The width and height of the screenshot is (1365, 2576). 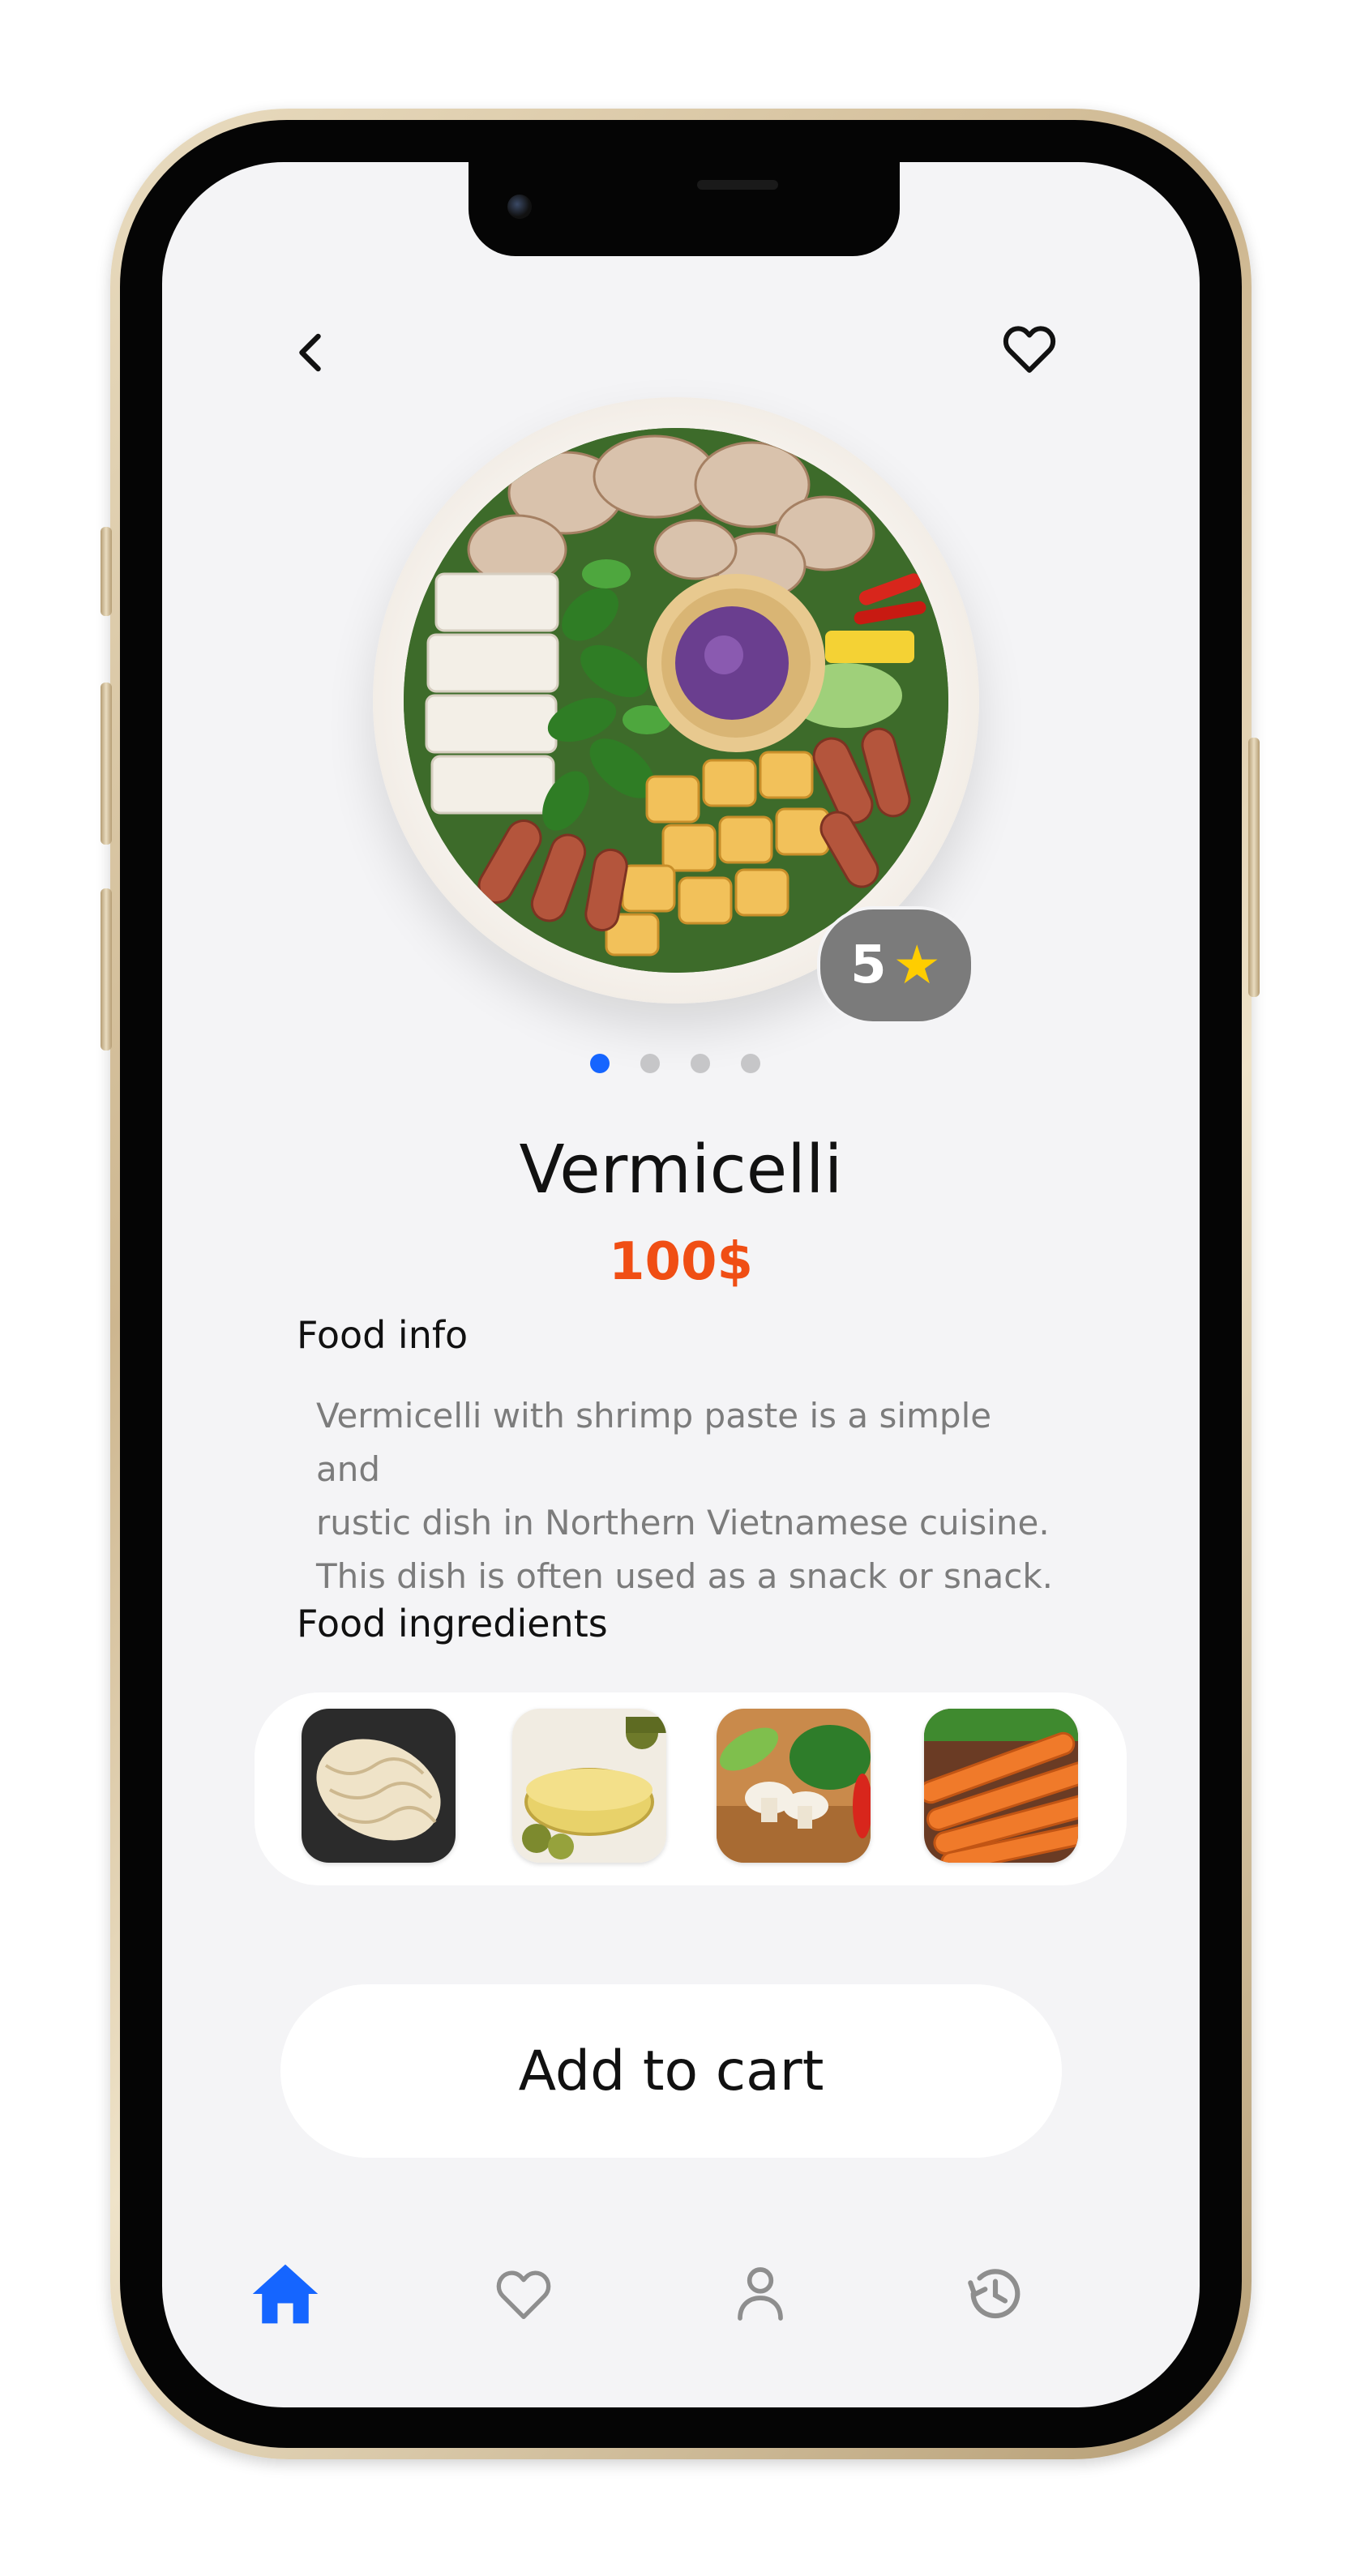 I want to click on ingredient-mushrooms-herbs, so click(x=794, y=1786).